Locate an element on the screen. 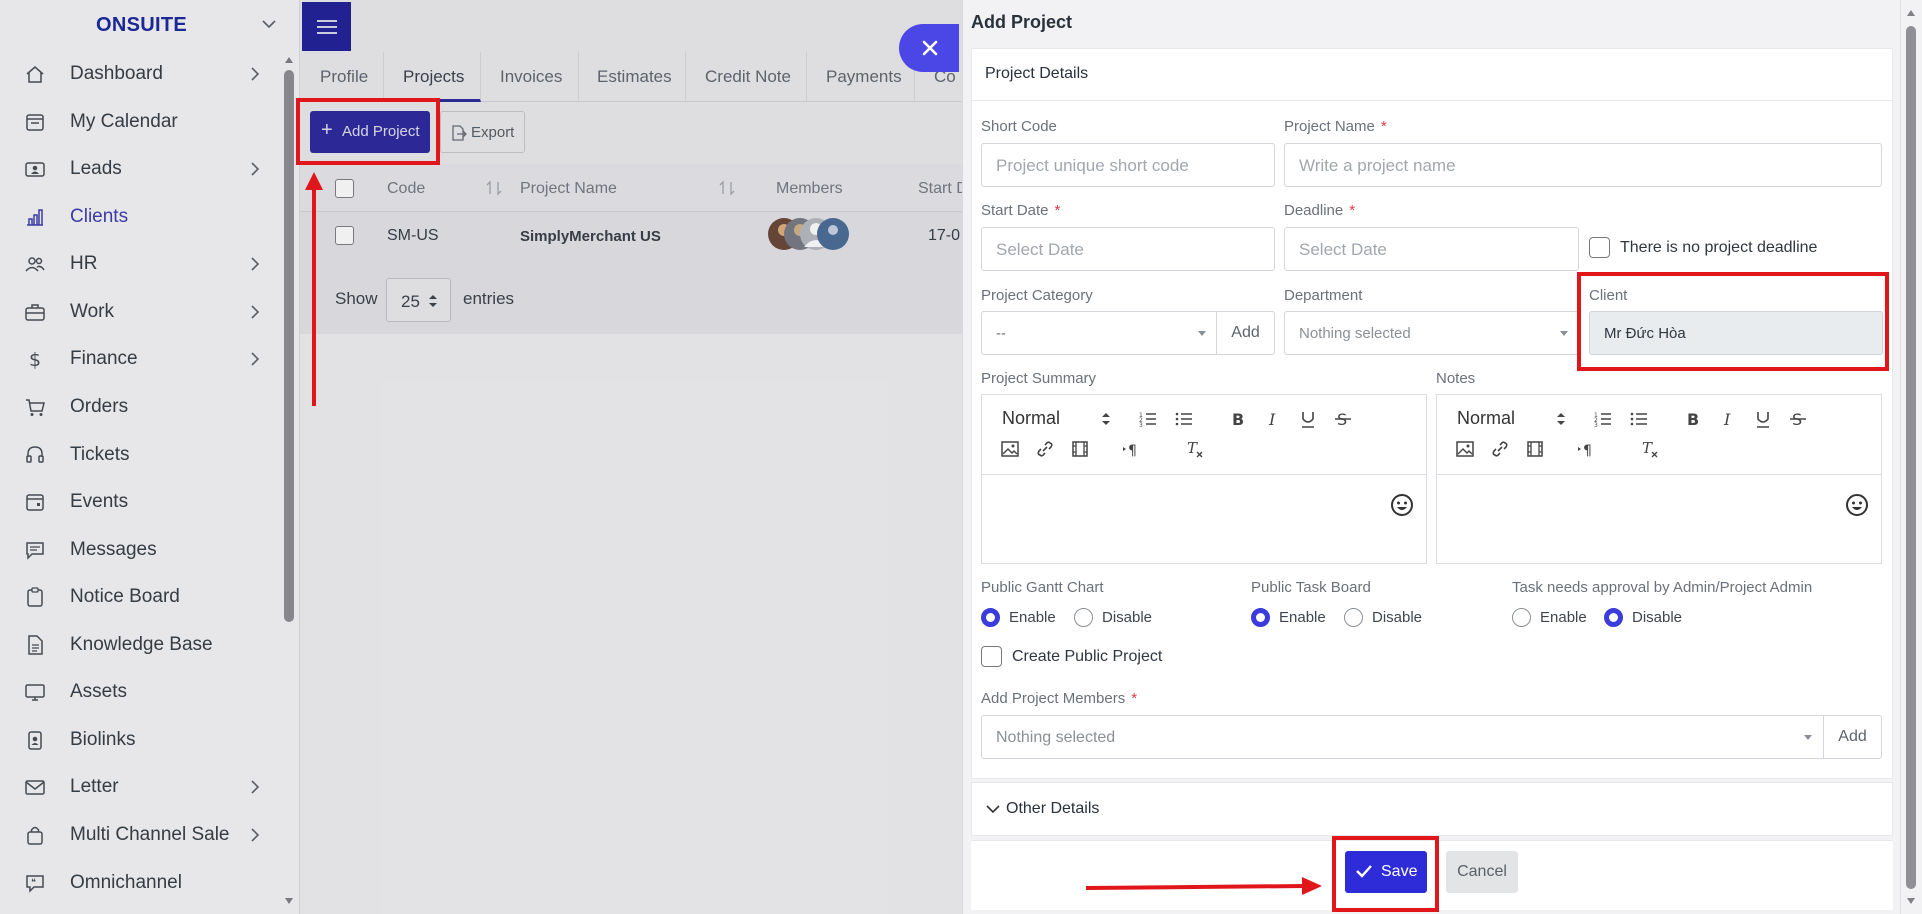 This screenshot has width=1922, height=914. sidebar-item-clients: Clients is located at coordinates (140, 217).